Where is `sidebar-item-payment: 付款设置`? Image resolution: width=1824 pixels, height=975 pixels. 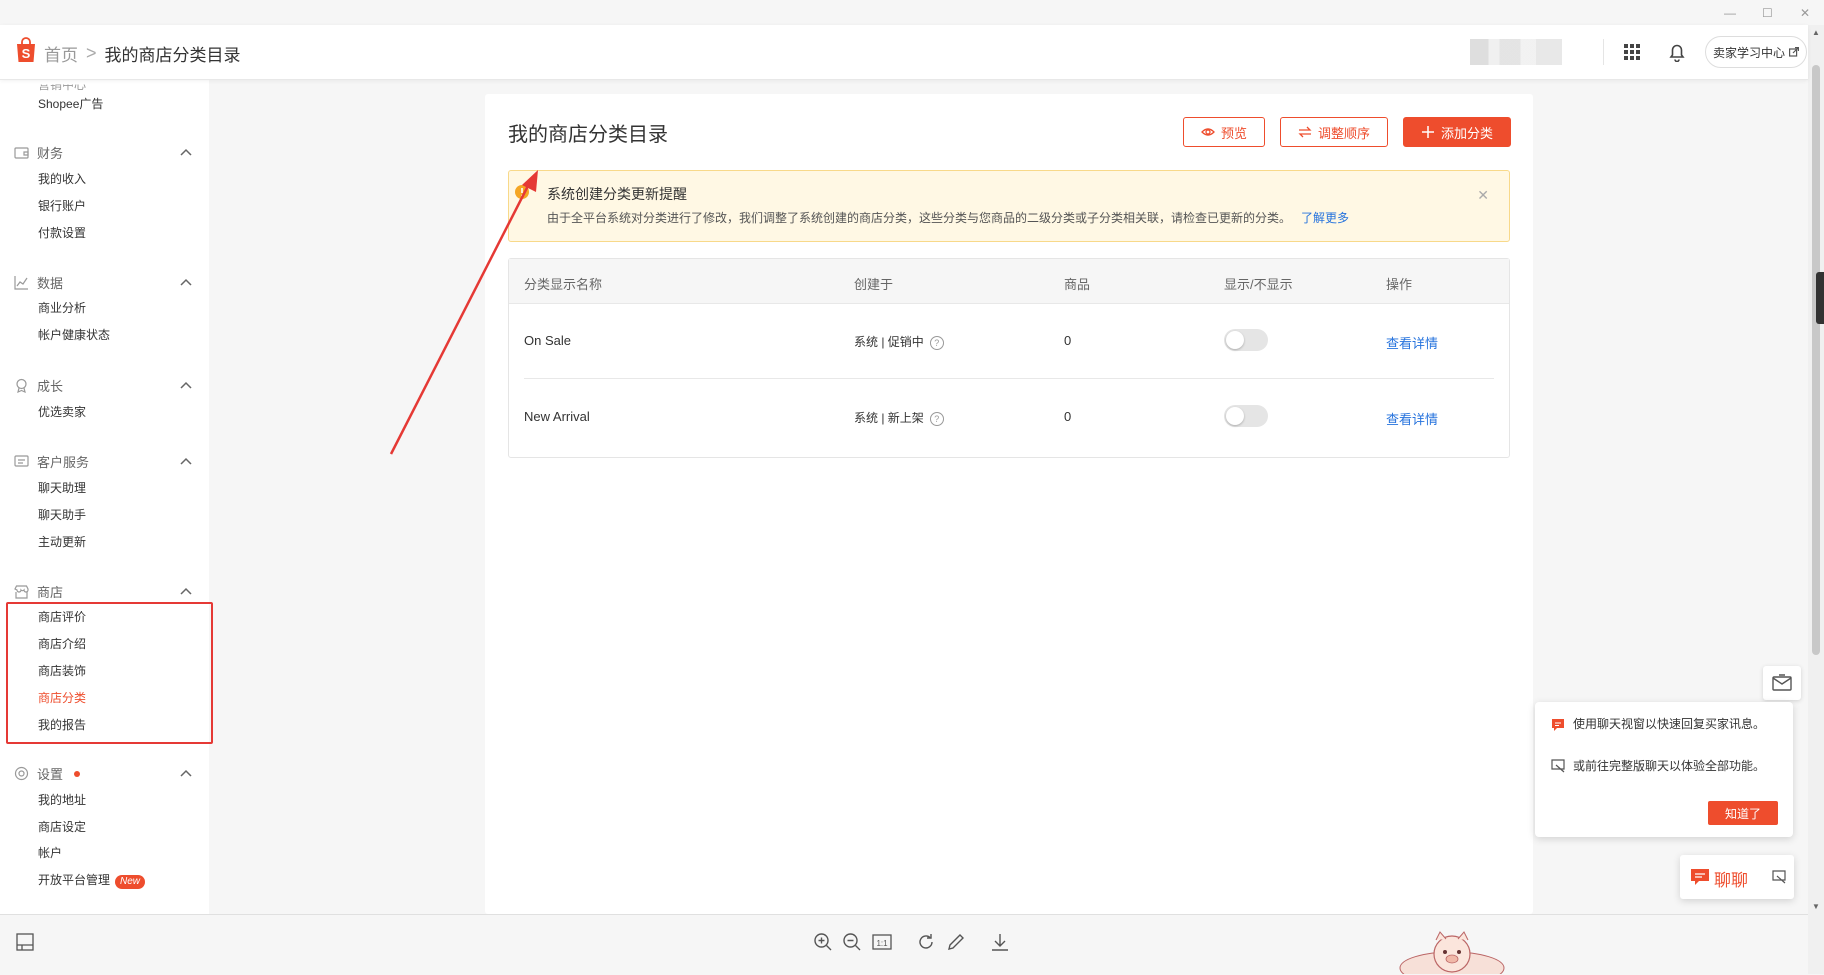 sidebar-item-payment: 付款设置 is located at coordinates (62, 232).